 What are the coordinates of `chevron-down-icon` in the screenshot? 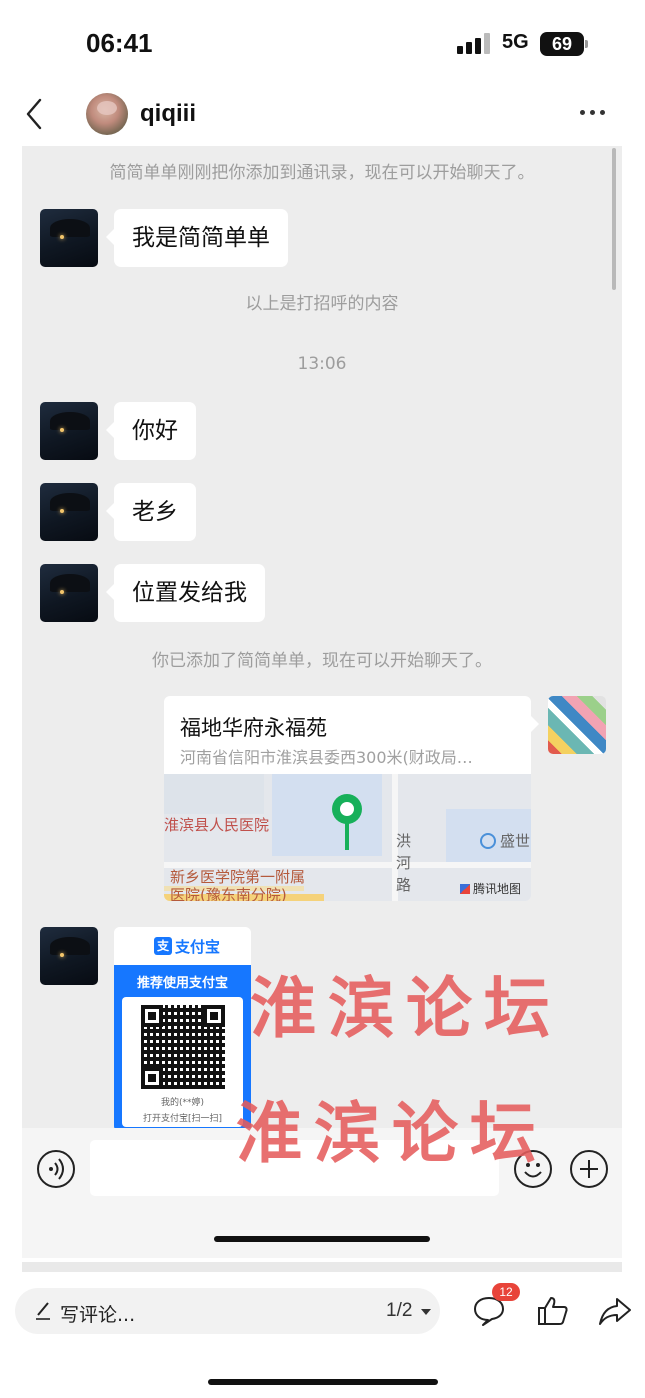 It's located at (426, 1312).